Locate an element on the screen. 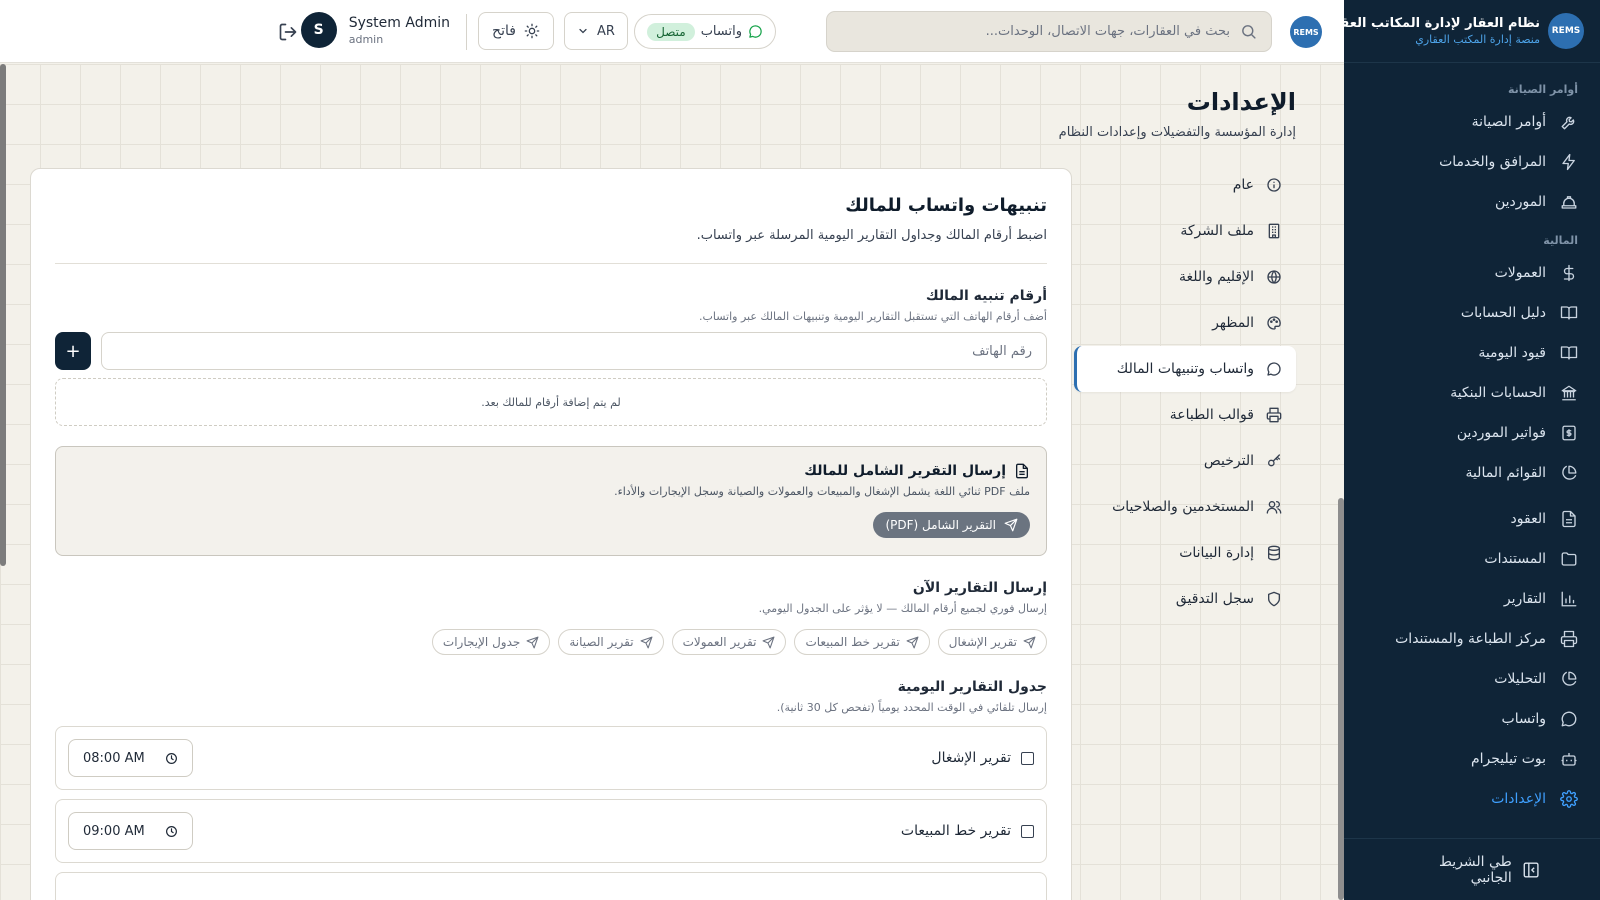 The width and height of the screenshot is (1600, 900). sidebar-item-bank-accounts: الحسابات البنكية is located at coordinates (1472, 393).